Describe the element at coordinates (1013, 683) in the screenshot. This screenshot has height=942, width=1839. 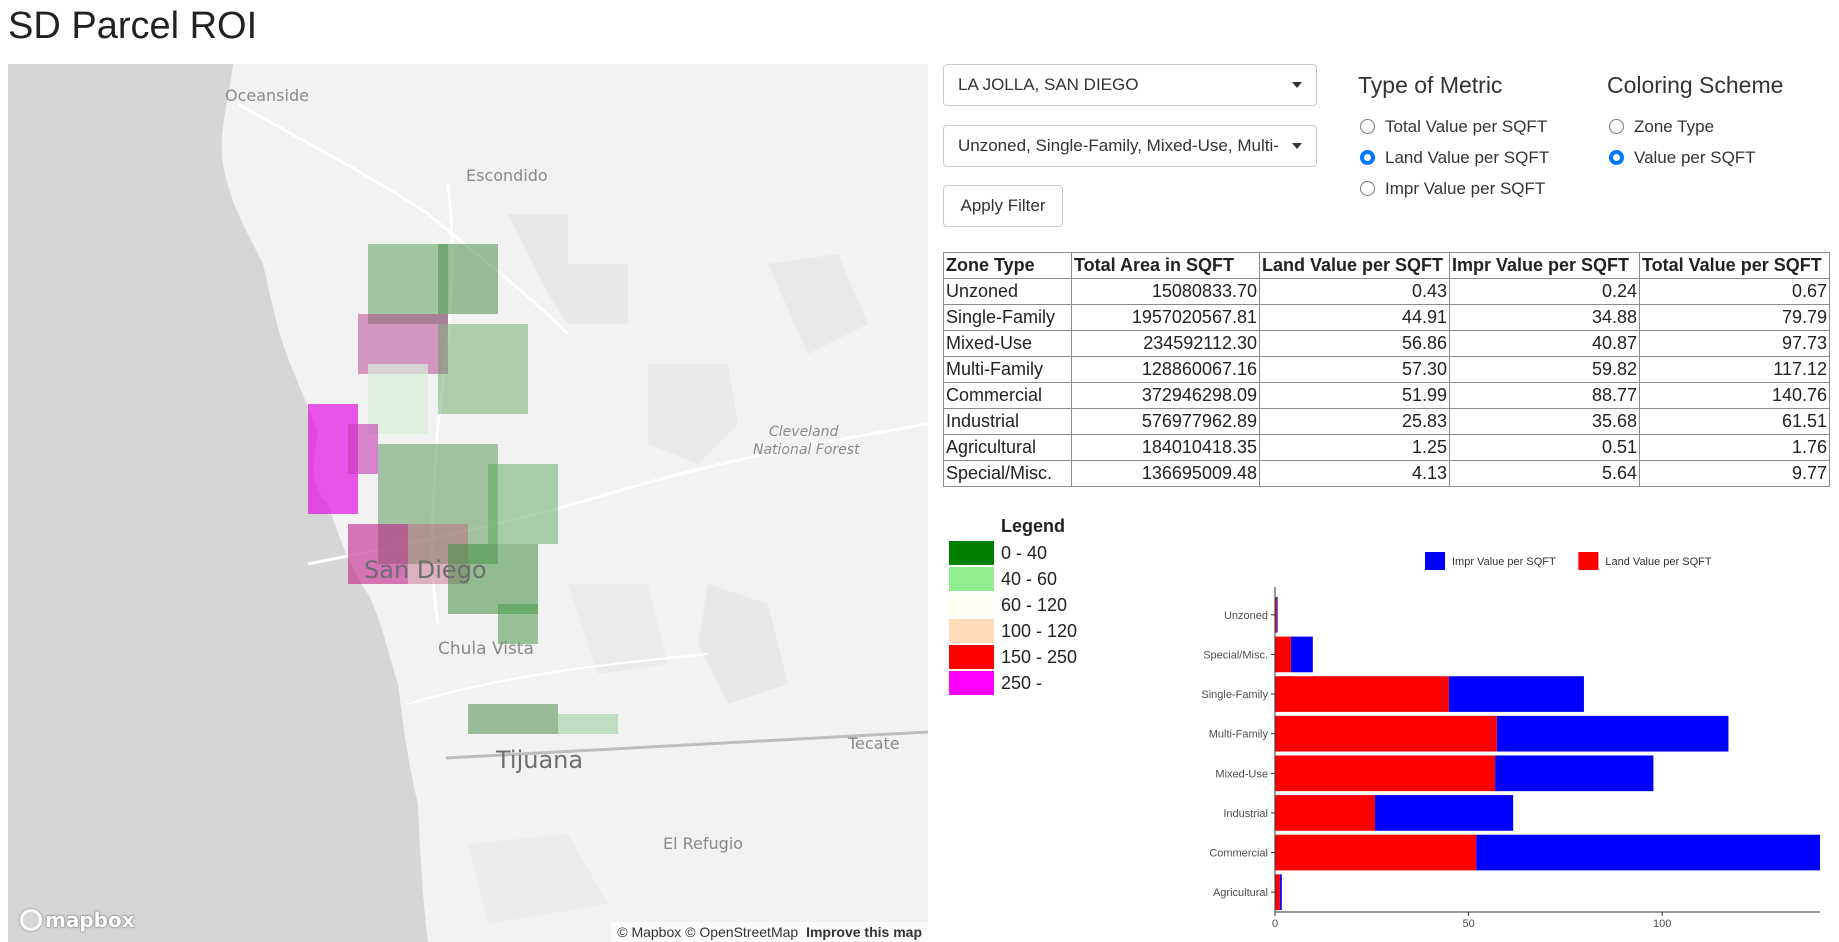
I see `legend-item: 250 -` at that location.